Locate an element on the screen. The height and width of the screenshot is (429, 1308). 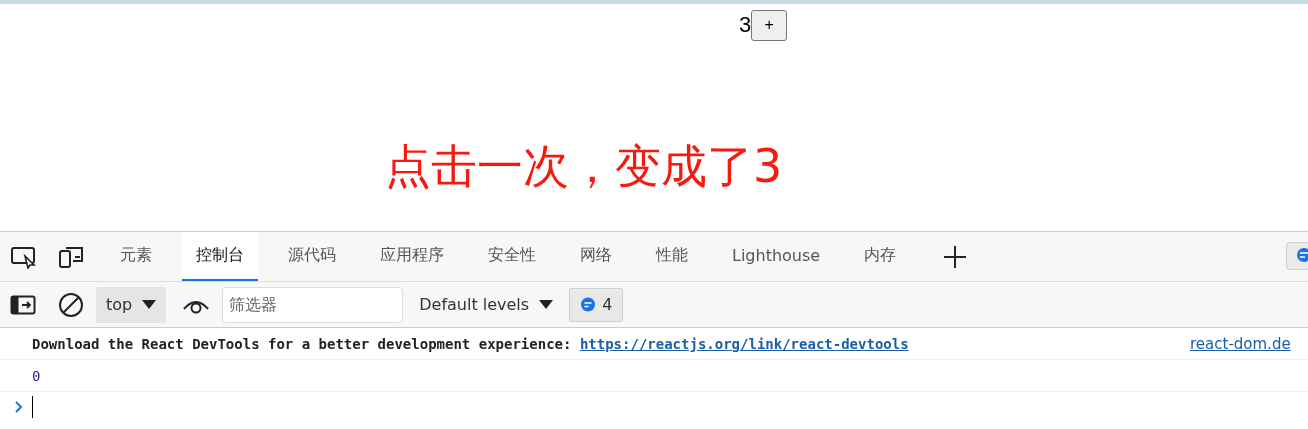
inspect-icon is located at coordinates (24, 256).